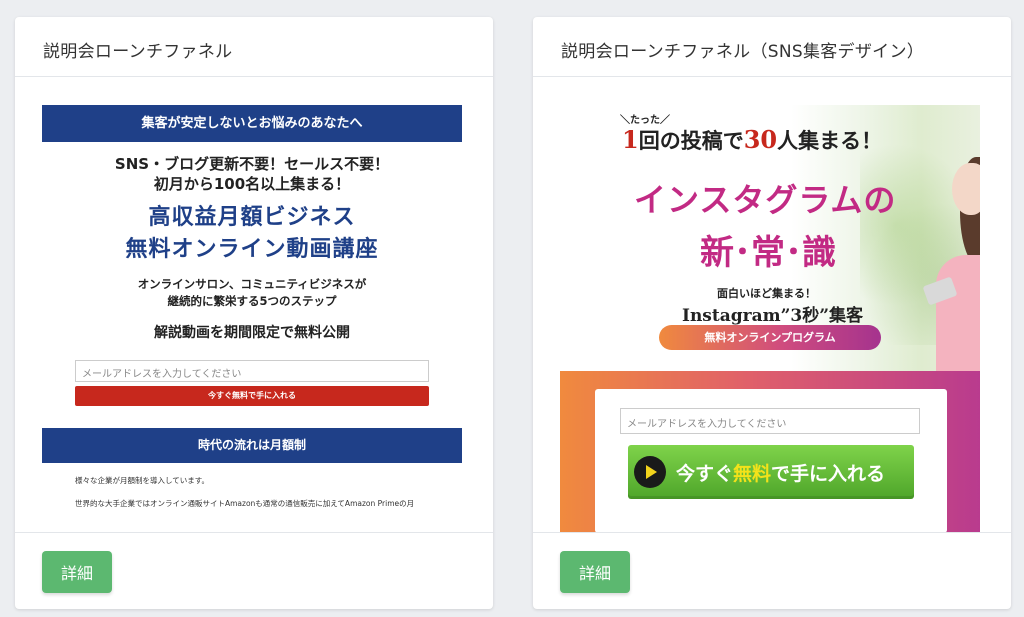 The height and width of the screenshot is (617, 1024). Describe the element at coordinates (252, 284) in the screenshot. I see `preview-desc-1: オンラインサロン、コミュニティビジネスが` at that location.